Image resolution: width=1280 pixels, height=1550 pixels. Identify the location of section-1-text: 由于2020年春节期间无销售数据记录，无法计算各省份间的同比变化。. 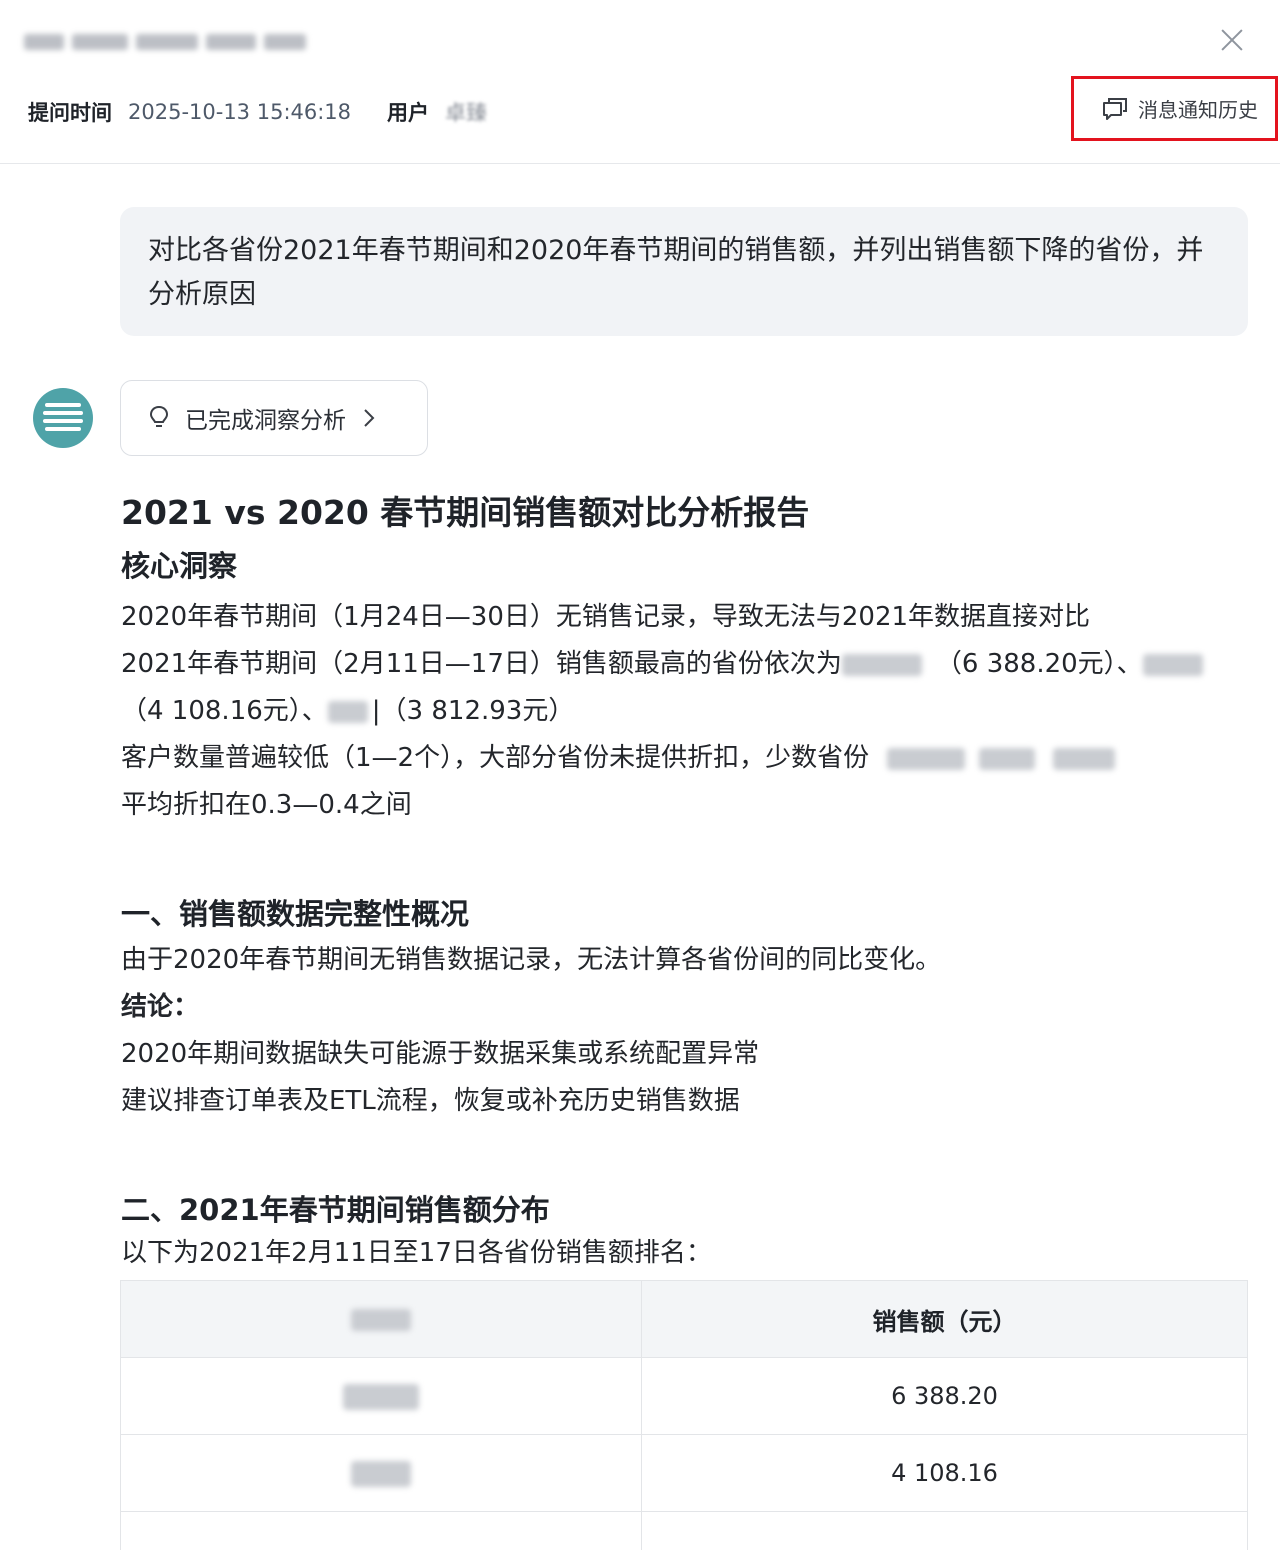
(531, 960).